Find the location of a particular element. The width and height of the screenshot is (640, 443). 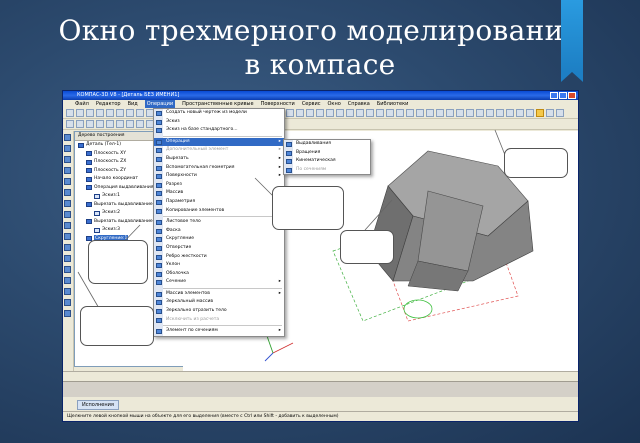

operations-menu-item: Ребро жесткости is located at coordinates (219, 257).